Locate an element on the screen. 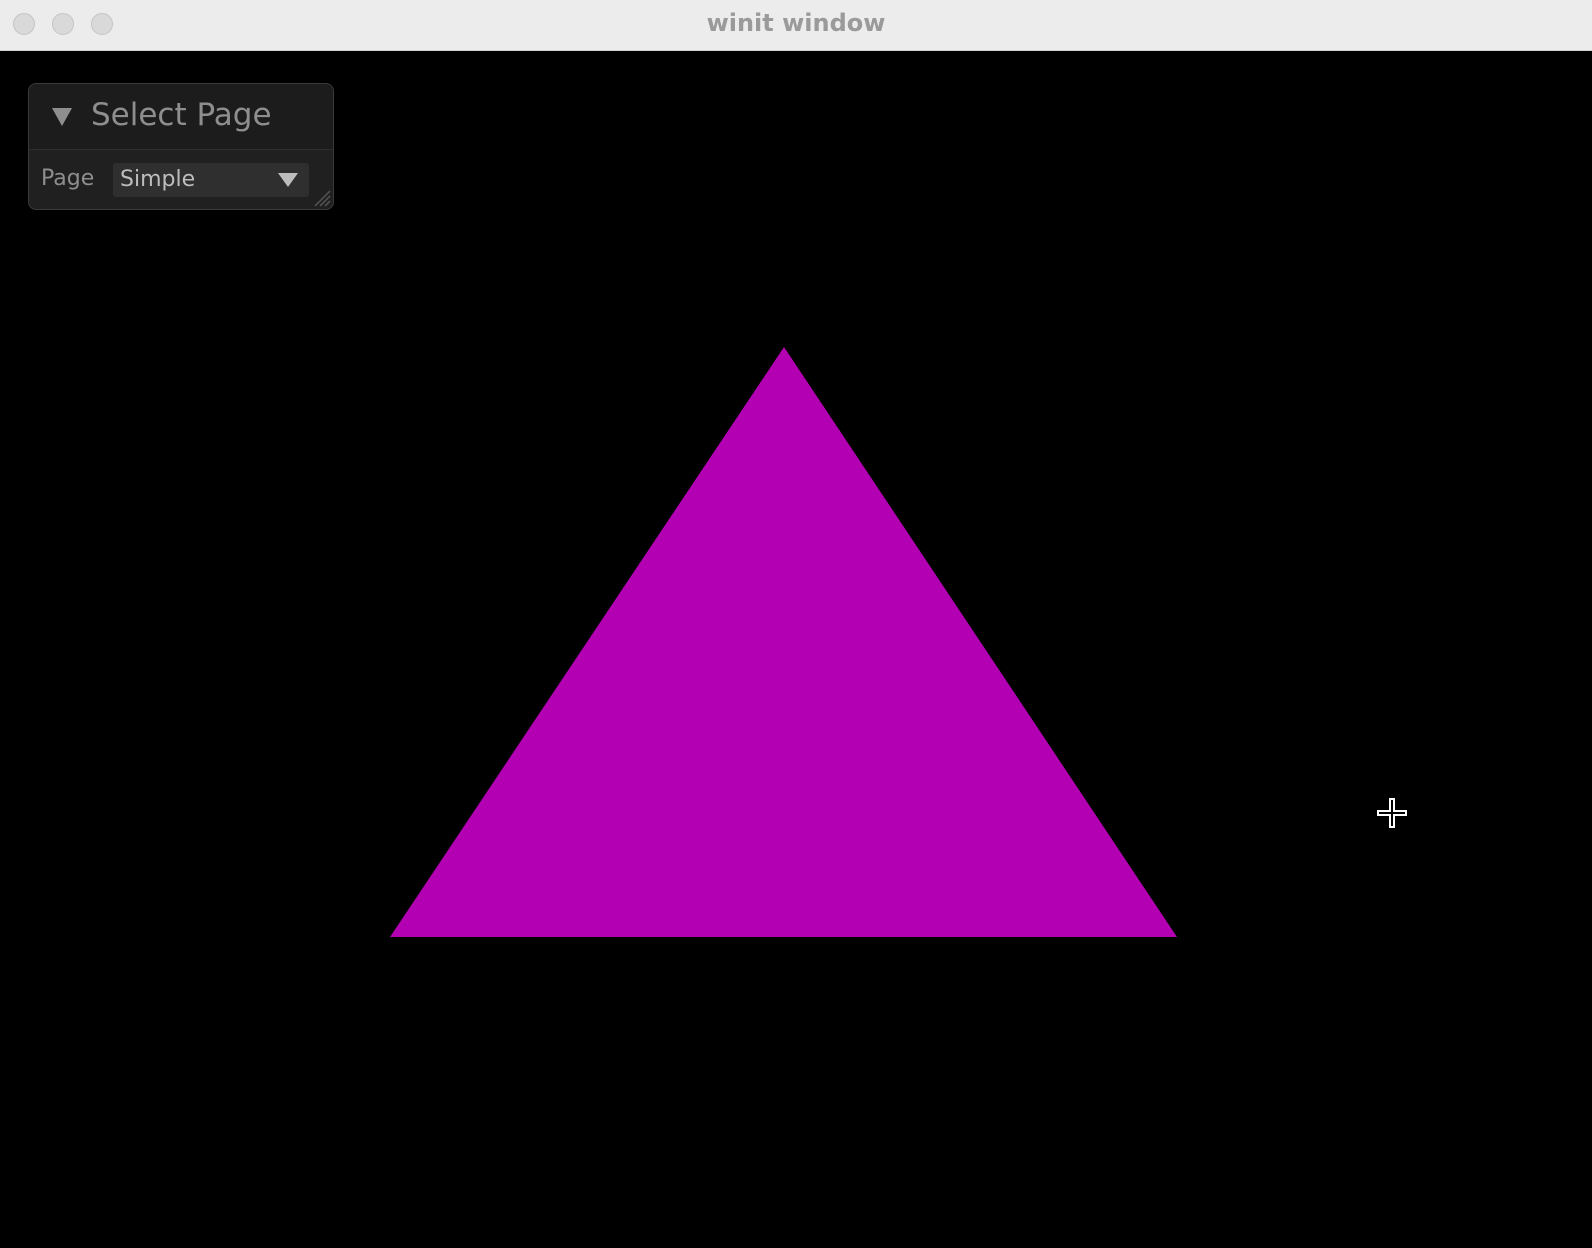  title-bar: winit window is located at coordinates (796, 25).